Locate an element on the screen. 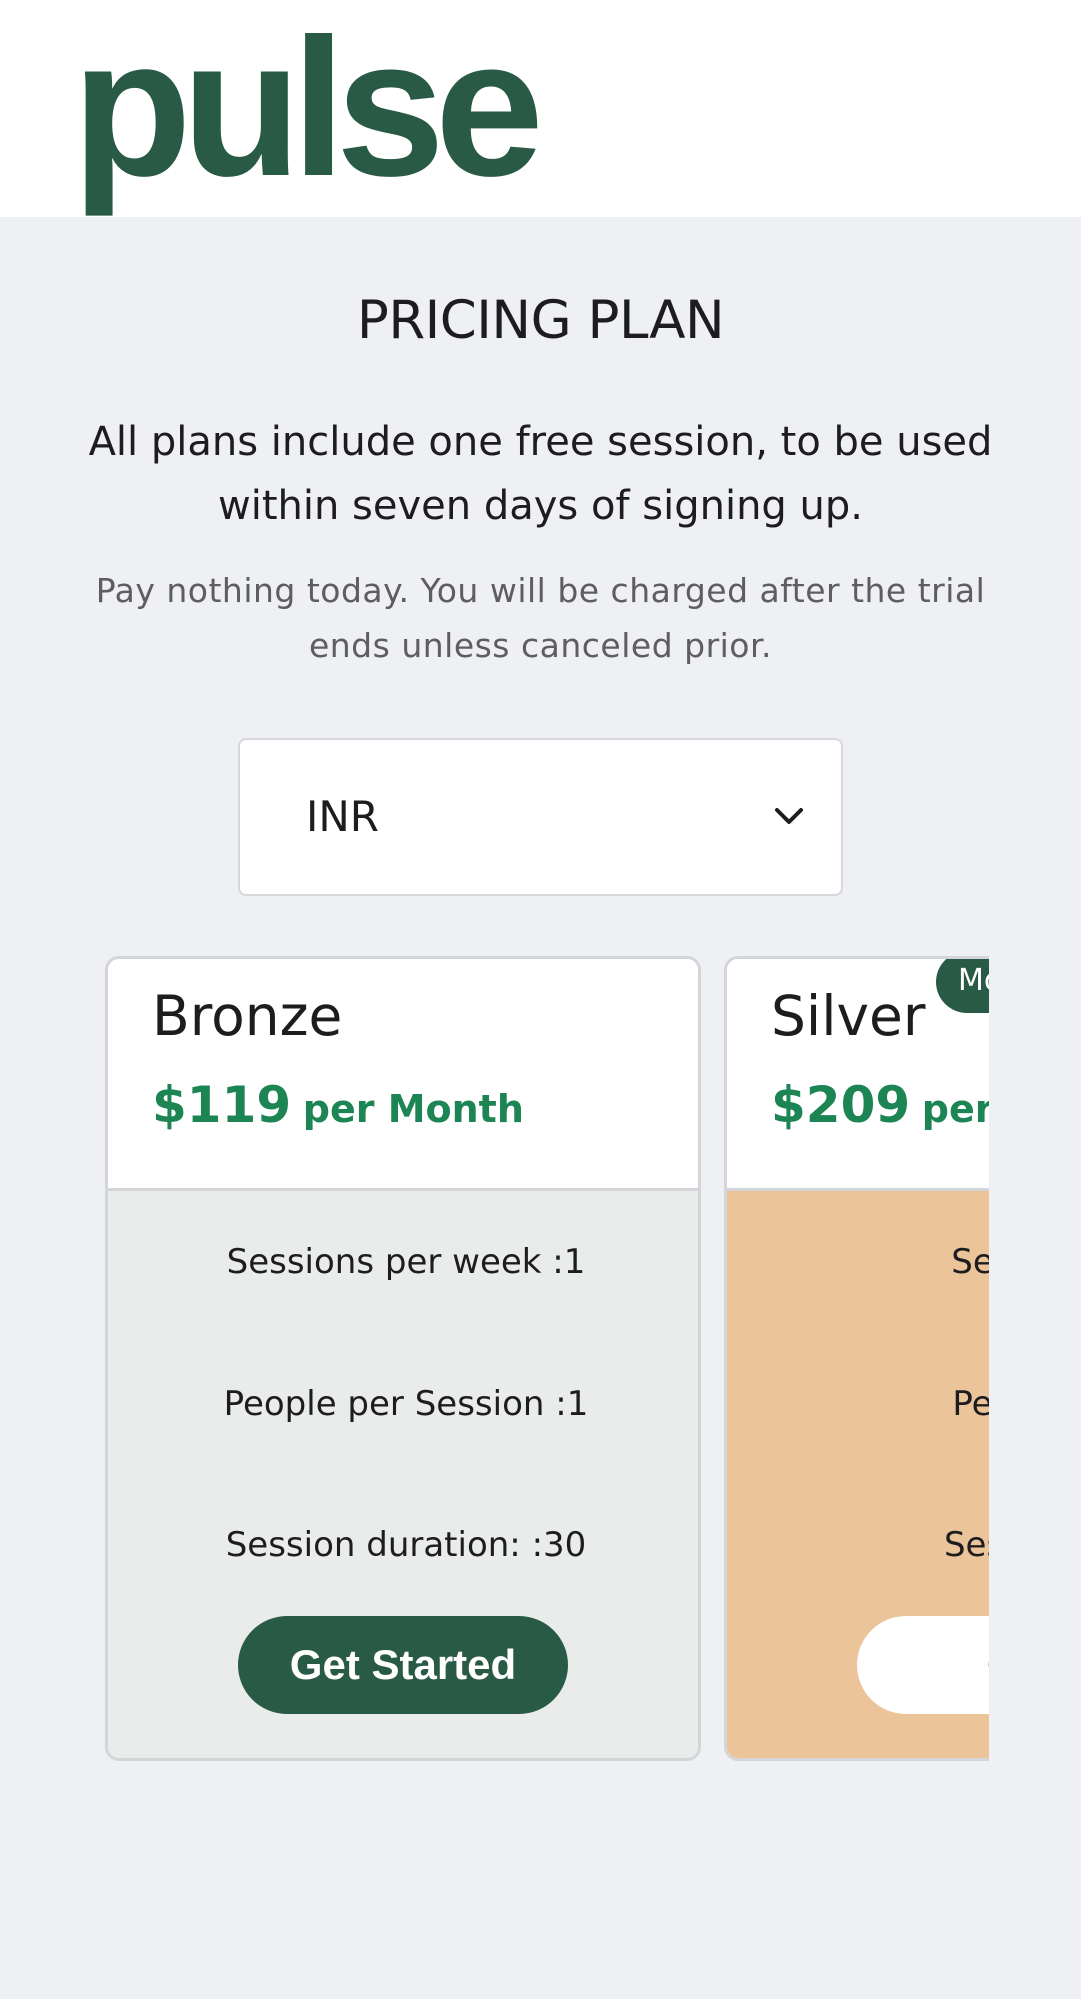 The image size is (1081, 1999). plan-name: Silver is located at coordinates (848, 1016).